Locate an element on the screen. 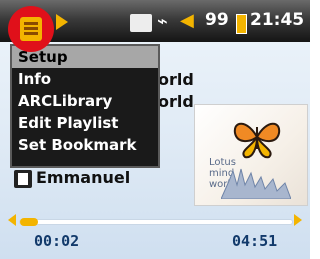  progress-track is located at coordinates (156, 222).